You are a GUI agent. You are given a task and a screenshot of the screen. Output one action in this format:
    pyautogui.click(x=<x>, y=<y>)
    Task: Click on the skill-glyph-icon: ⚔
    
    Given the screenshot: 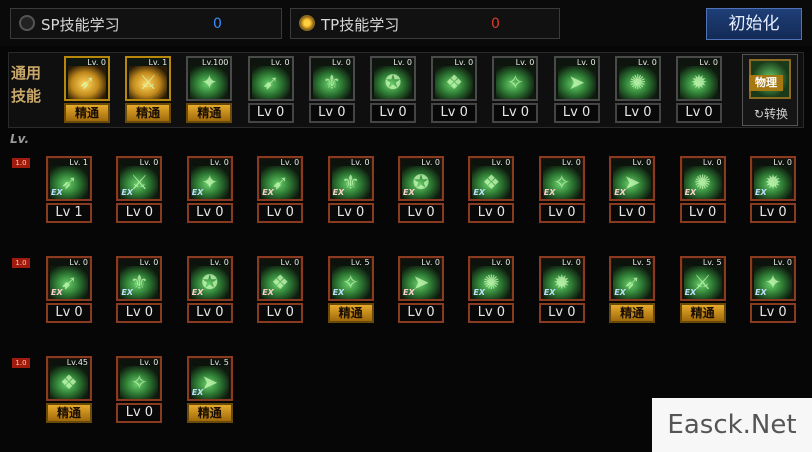 What is the action you would take?
    pyautogui.click(x=148, y=82)
    